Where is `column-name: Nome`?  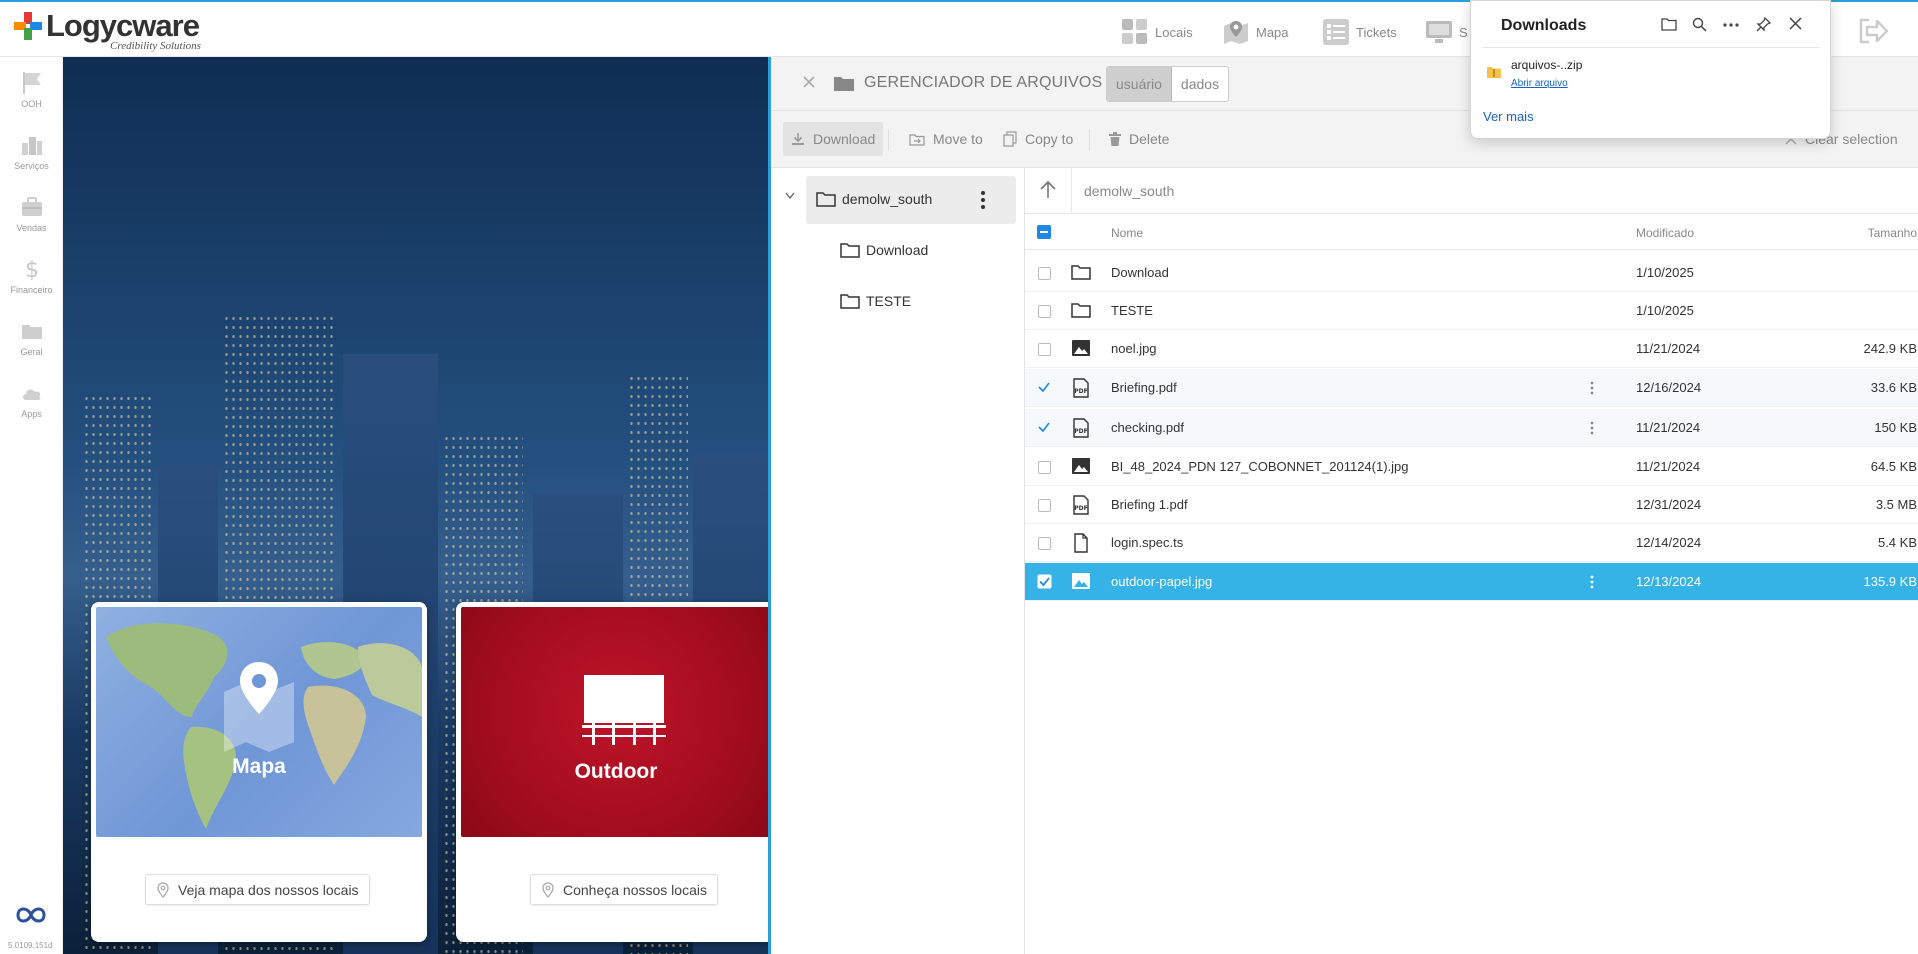
column-name: Nome is located at coordinates (1127, 233).